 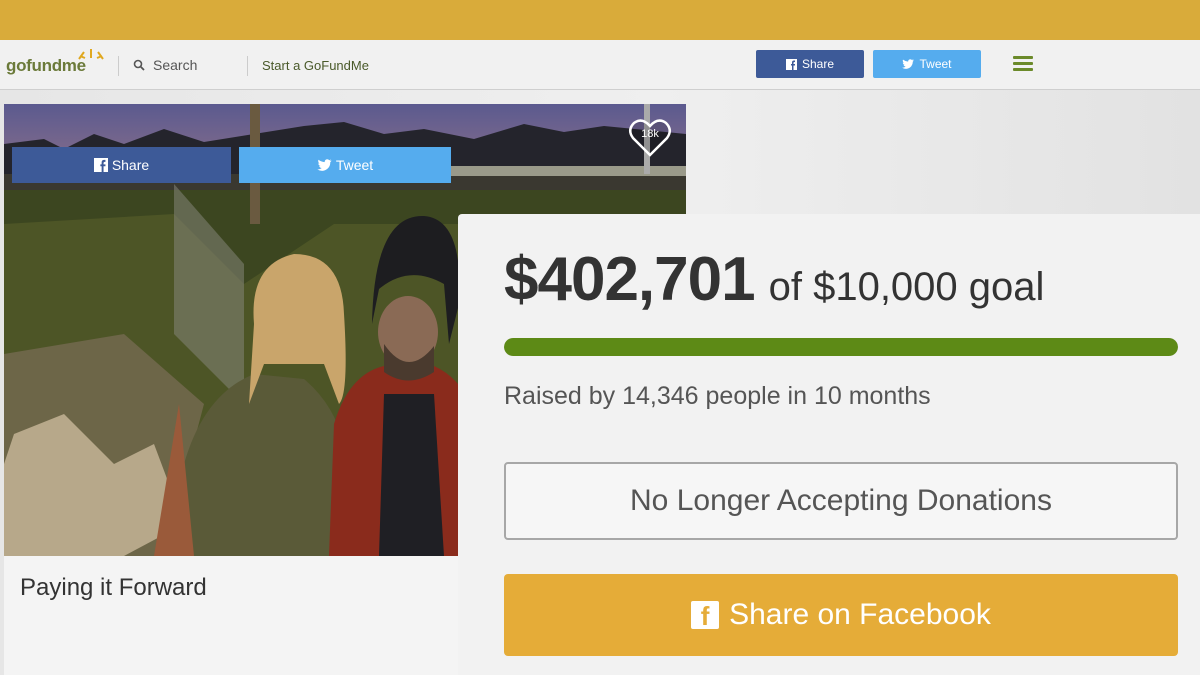 I want to click on campaign-title: Paying it Forward, so click(x=113, y=587).